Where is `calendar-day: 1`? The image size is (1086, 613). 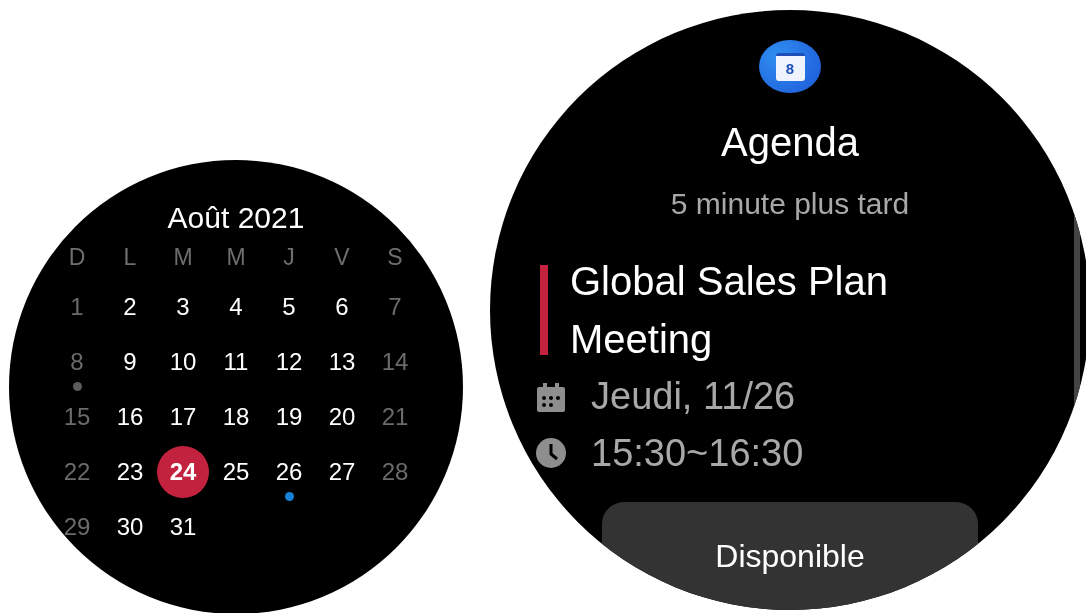 calendar-day: 1 is located at coordinates (77, 307).